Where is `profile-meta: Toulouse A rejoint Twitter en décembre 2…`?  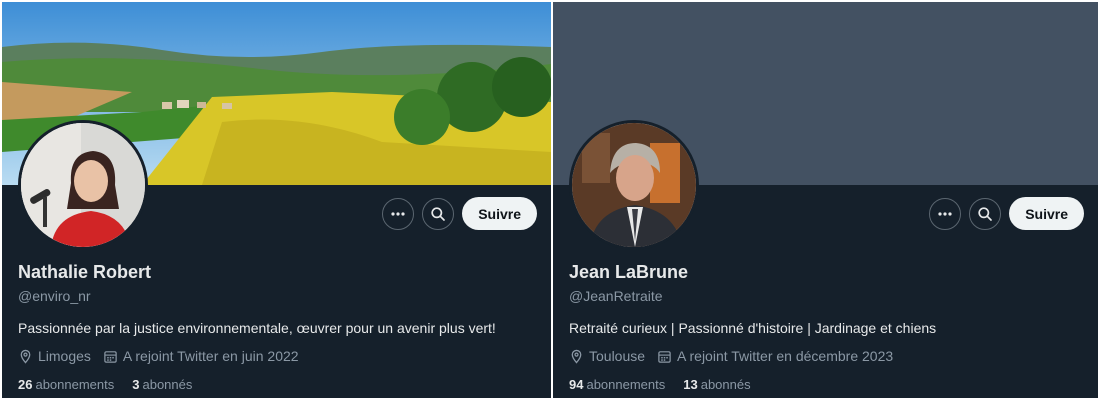
profile-meta: Toulouse A rejoint Twitter en décembre 2… is located at coordinates (737, 356).